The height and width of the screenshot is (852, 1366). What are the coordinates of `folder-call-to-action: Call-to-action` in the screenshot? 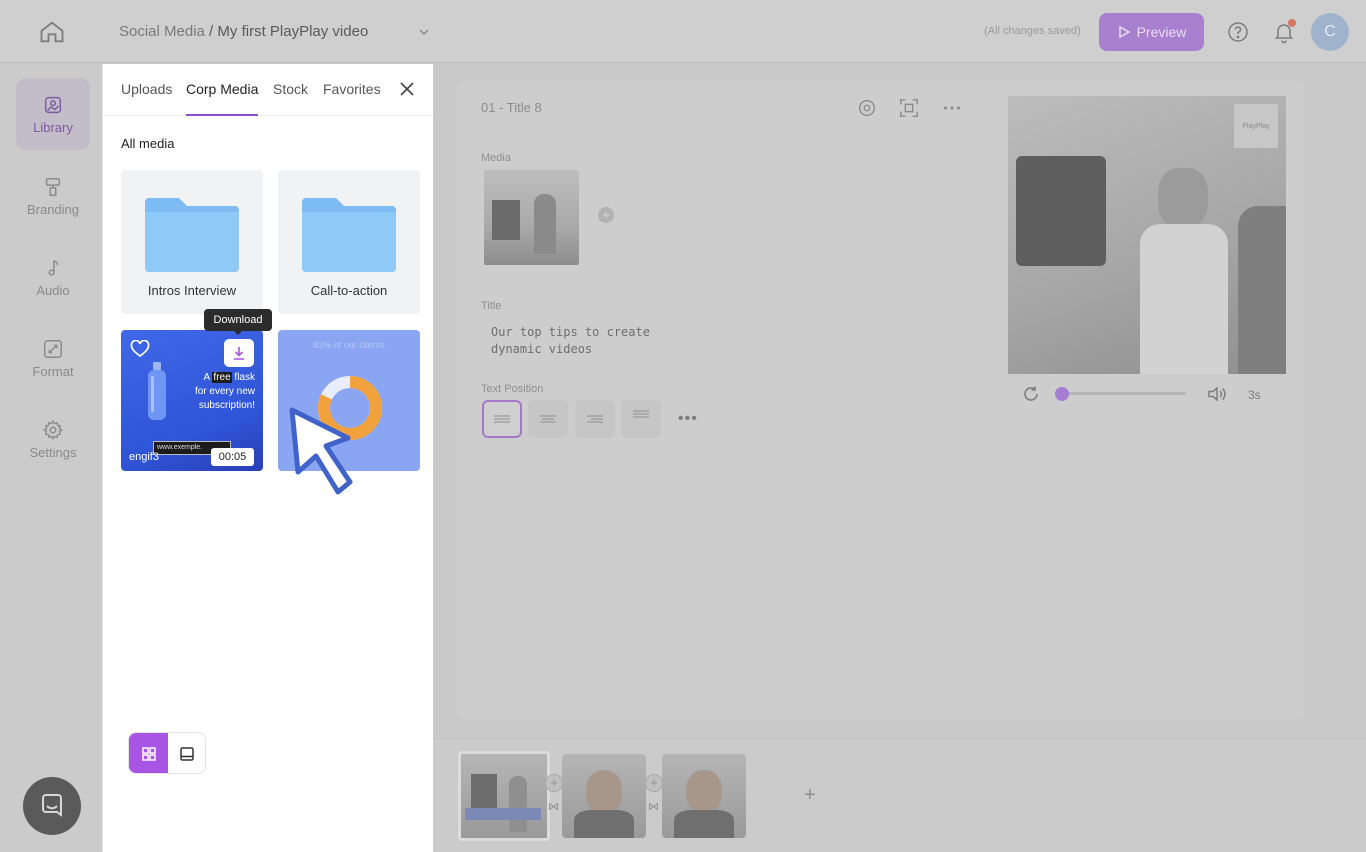 It's located at (349, 242).